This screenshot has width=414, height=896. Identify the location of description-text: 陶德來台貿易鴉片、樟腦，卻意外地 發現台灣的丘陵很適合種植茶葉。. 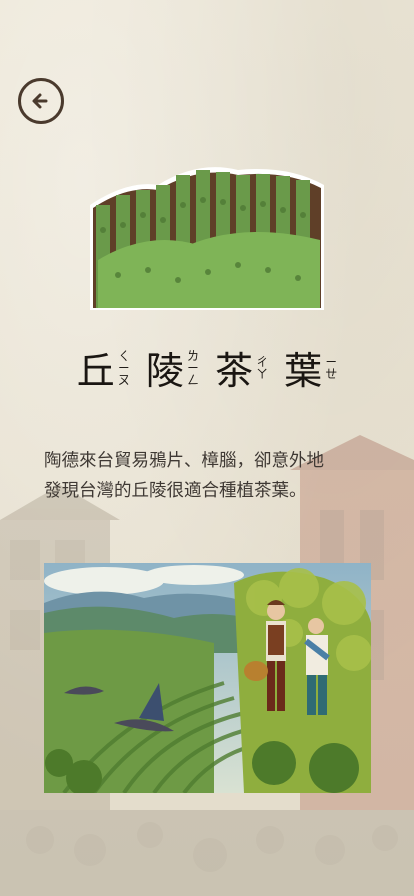
(214, 476).